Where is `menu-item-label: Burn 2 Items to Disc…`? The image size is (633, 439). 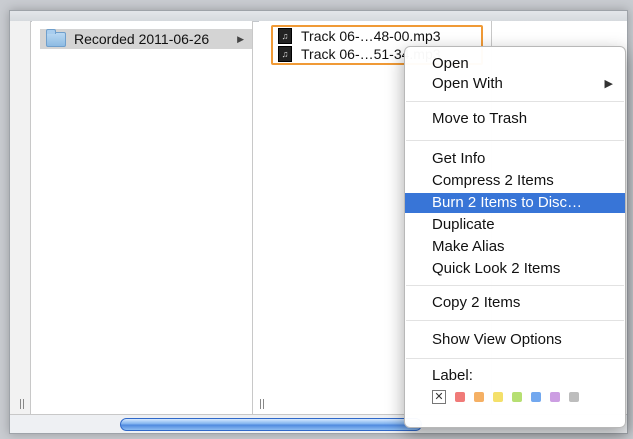
menu-item-label: Burn 2 Items to Disc… is located at coordinates (507, 202).